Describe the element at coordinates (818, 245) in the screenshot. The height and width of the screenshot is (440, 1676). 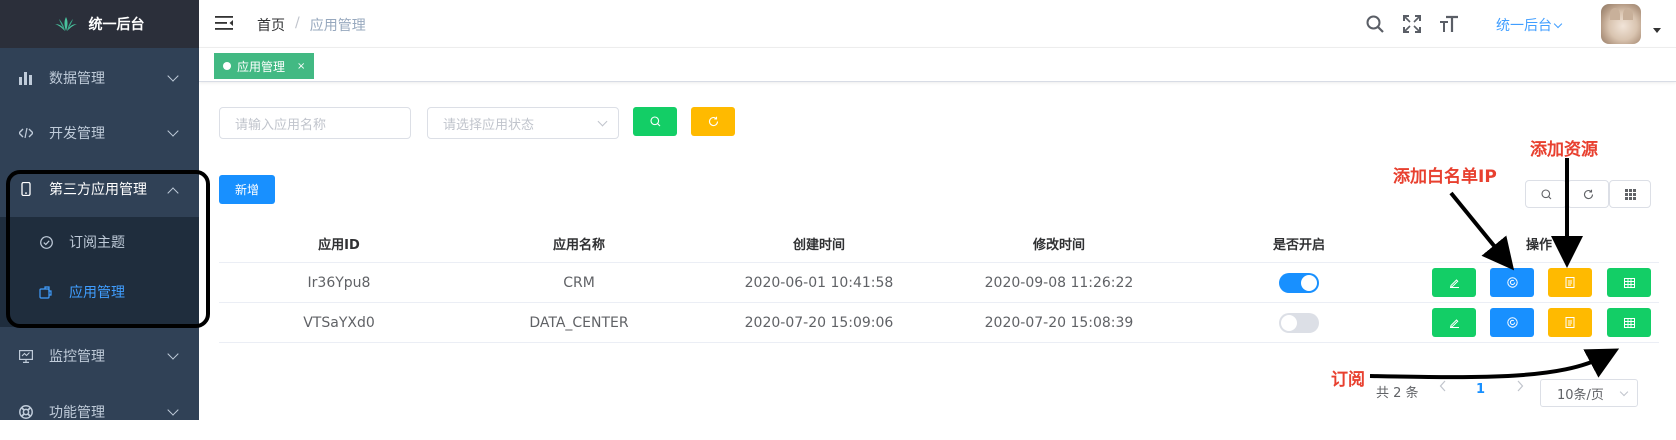
I see `column-header: 创建时间` at that location.